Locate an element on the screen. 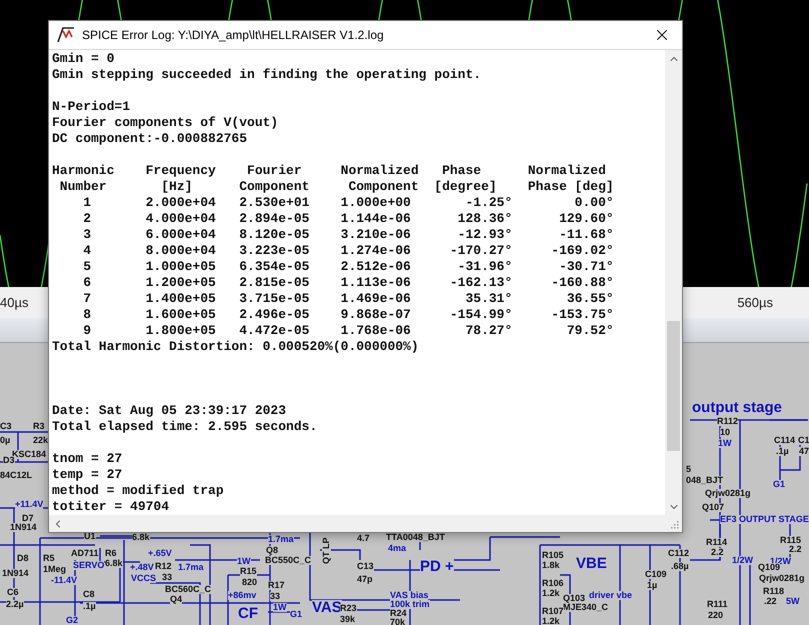 This screenshot has width=809, height=625. log-line: totiter = 49704 is located at coordinates (111, 507).